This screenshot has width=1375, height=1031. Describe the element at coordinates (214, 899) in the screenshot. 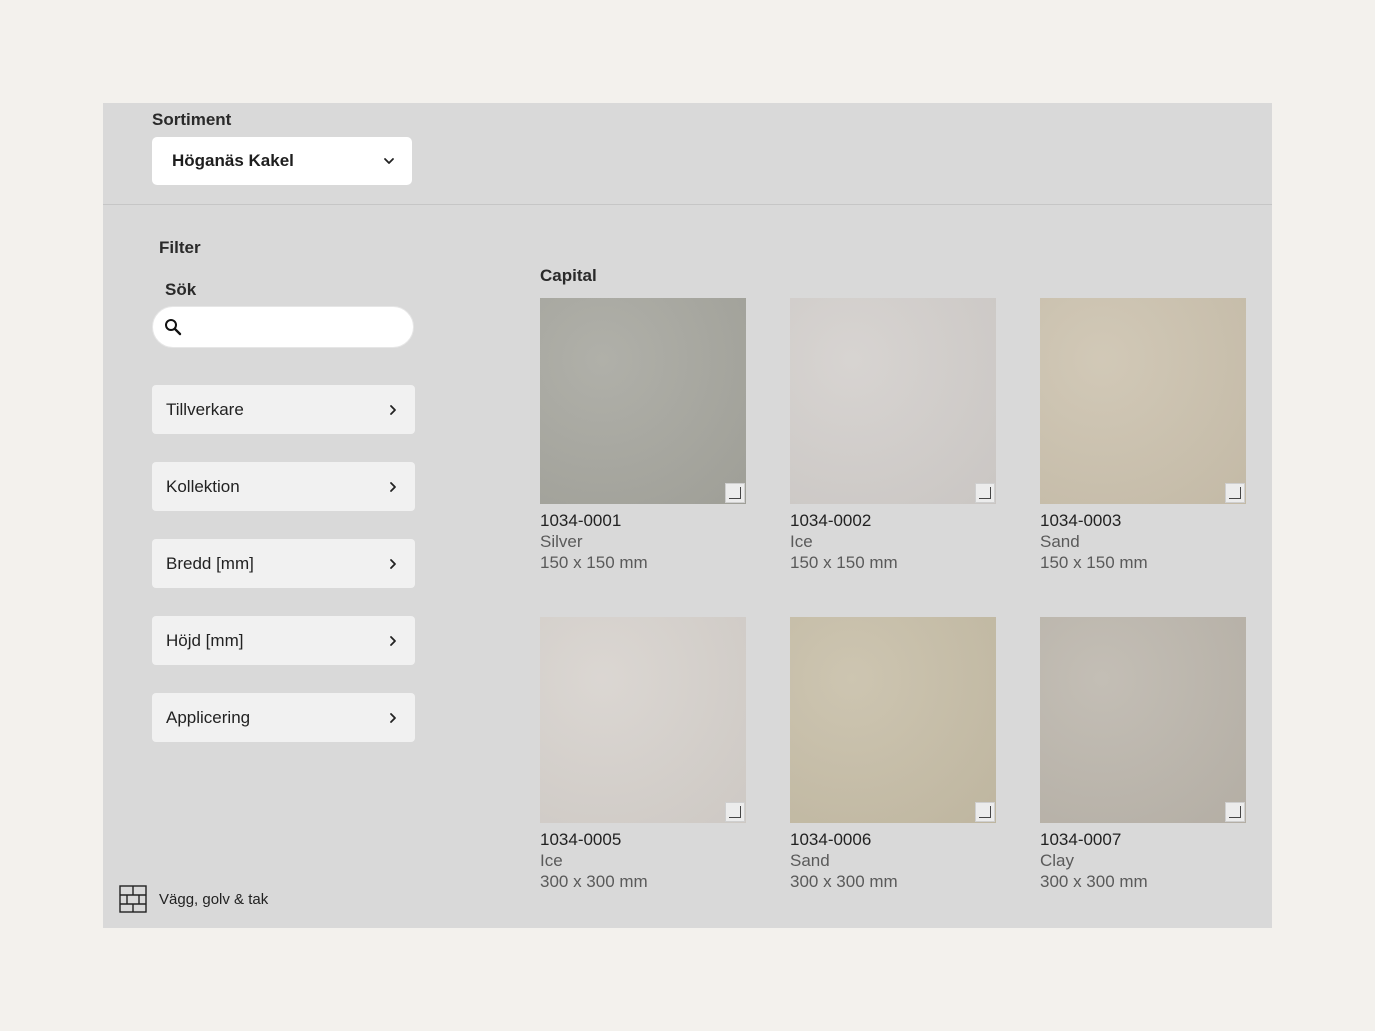

I see `footer-nav-label: Vägg, golv & tak` at that location.